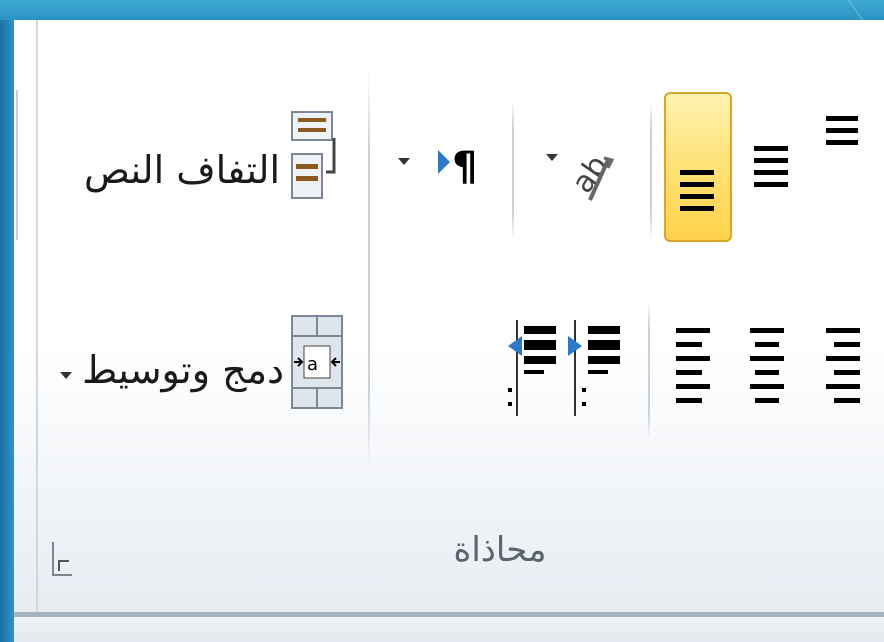  What do you see at coordinates (500, 550) in the screenshot?
I see `group-label: محاذاة` at bounding box center [500, 550].